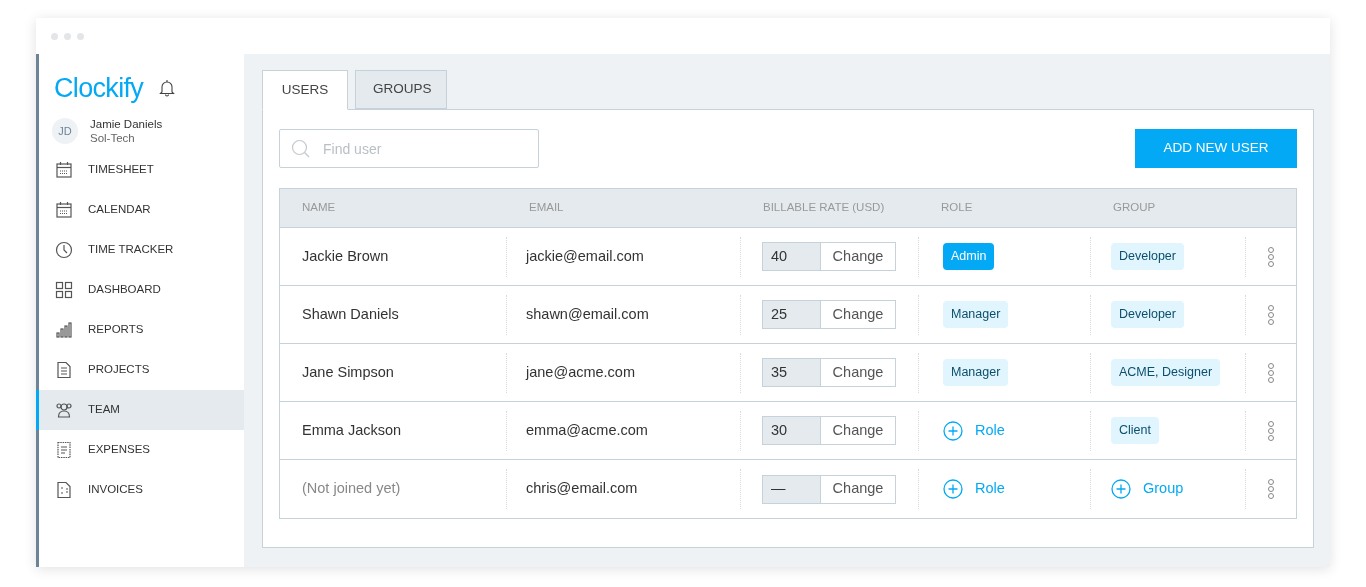 Image resolution: width=1366 pixels, height=587 pixels. Describe the element at coordinates (351, 489) in the screenshot. I see `user-name-cell-text: (Not joined yet)` at that location.